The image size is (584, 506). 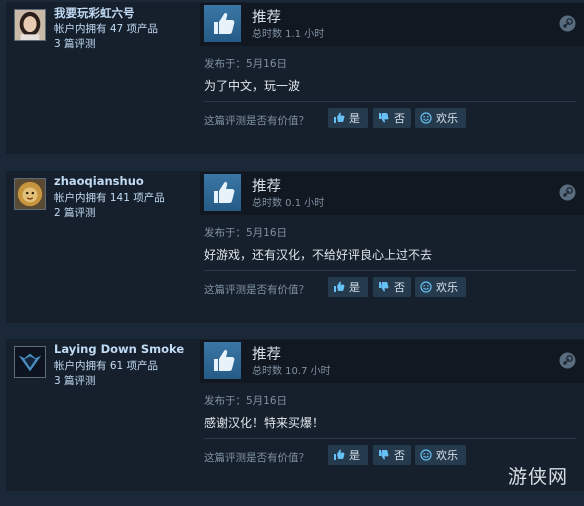 I want to click on products-owned: 帐户内拥有 47 项产品, so click(x=106, y=28).